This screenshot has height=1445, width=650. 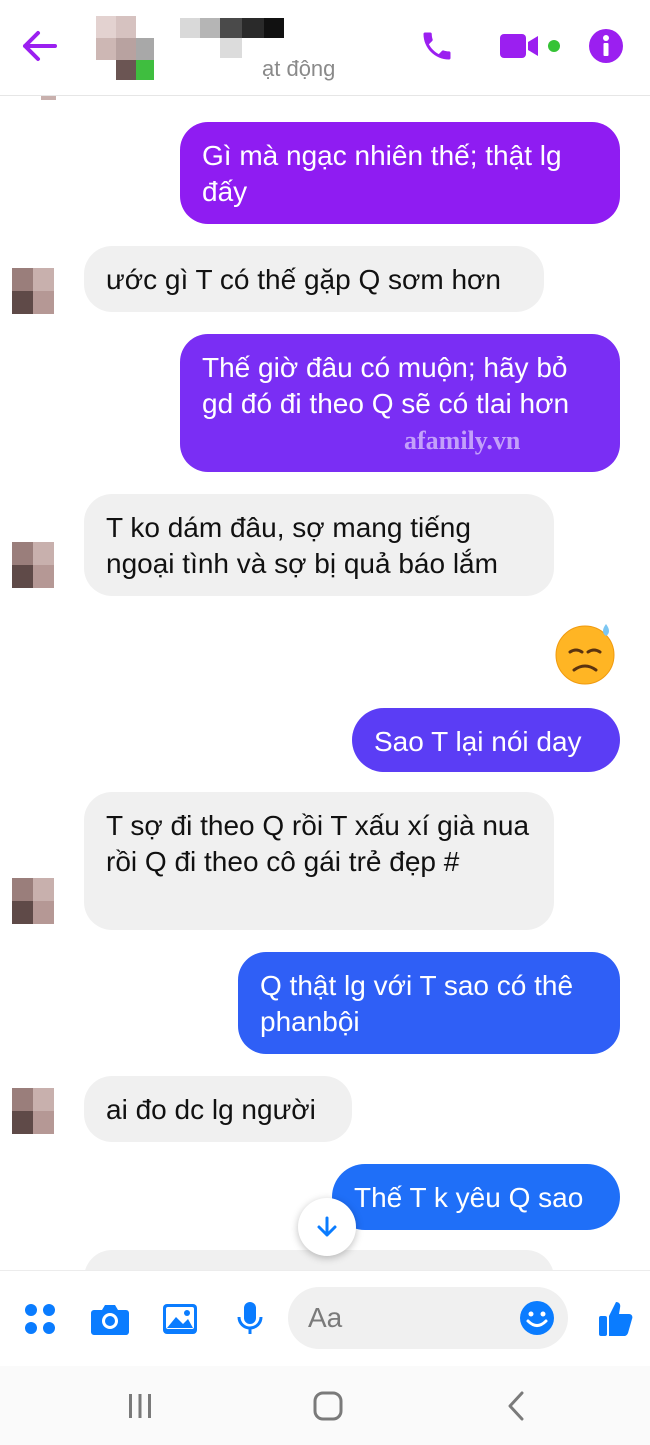 I want to click on arrow-down-icon, so click(x=327, y=1226).